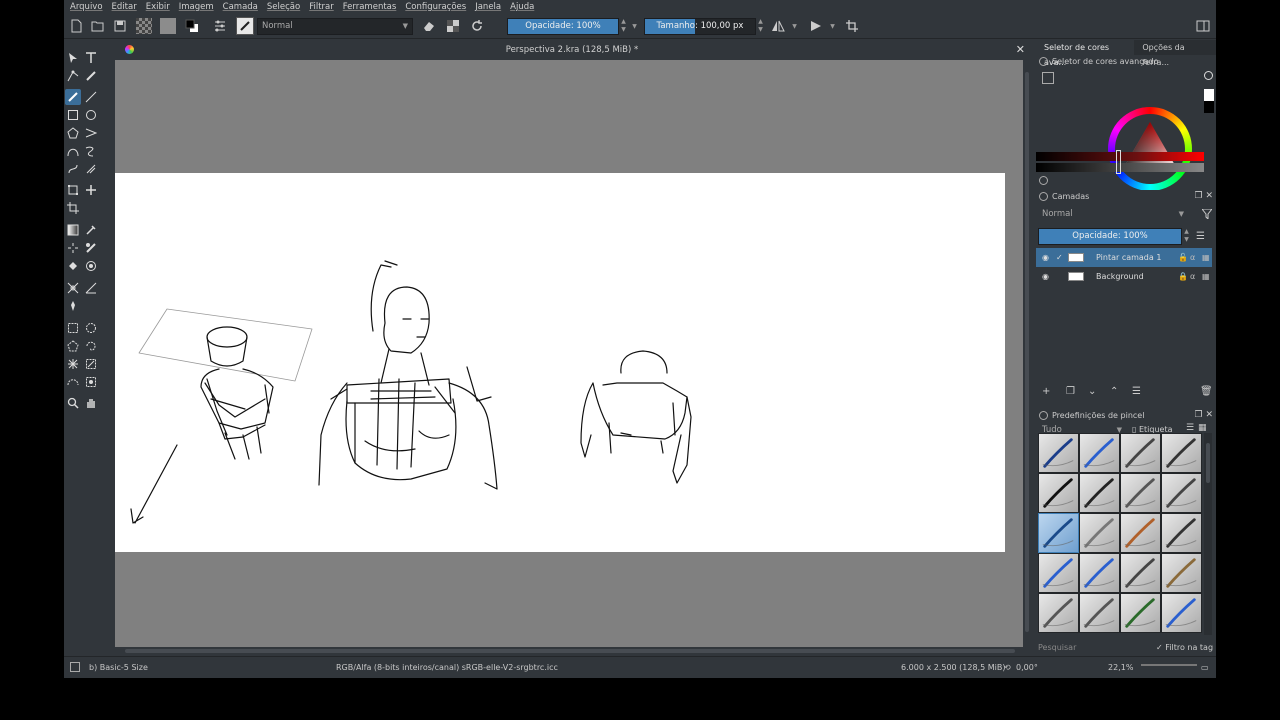 This screenshot has width=1280, height=720. What do you see at coordinates (563, 26) in the screenshot?
I see `opacity-slider: Opacidade: 100%` at bounding box center [563, 26].